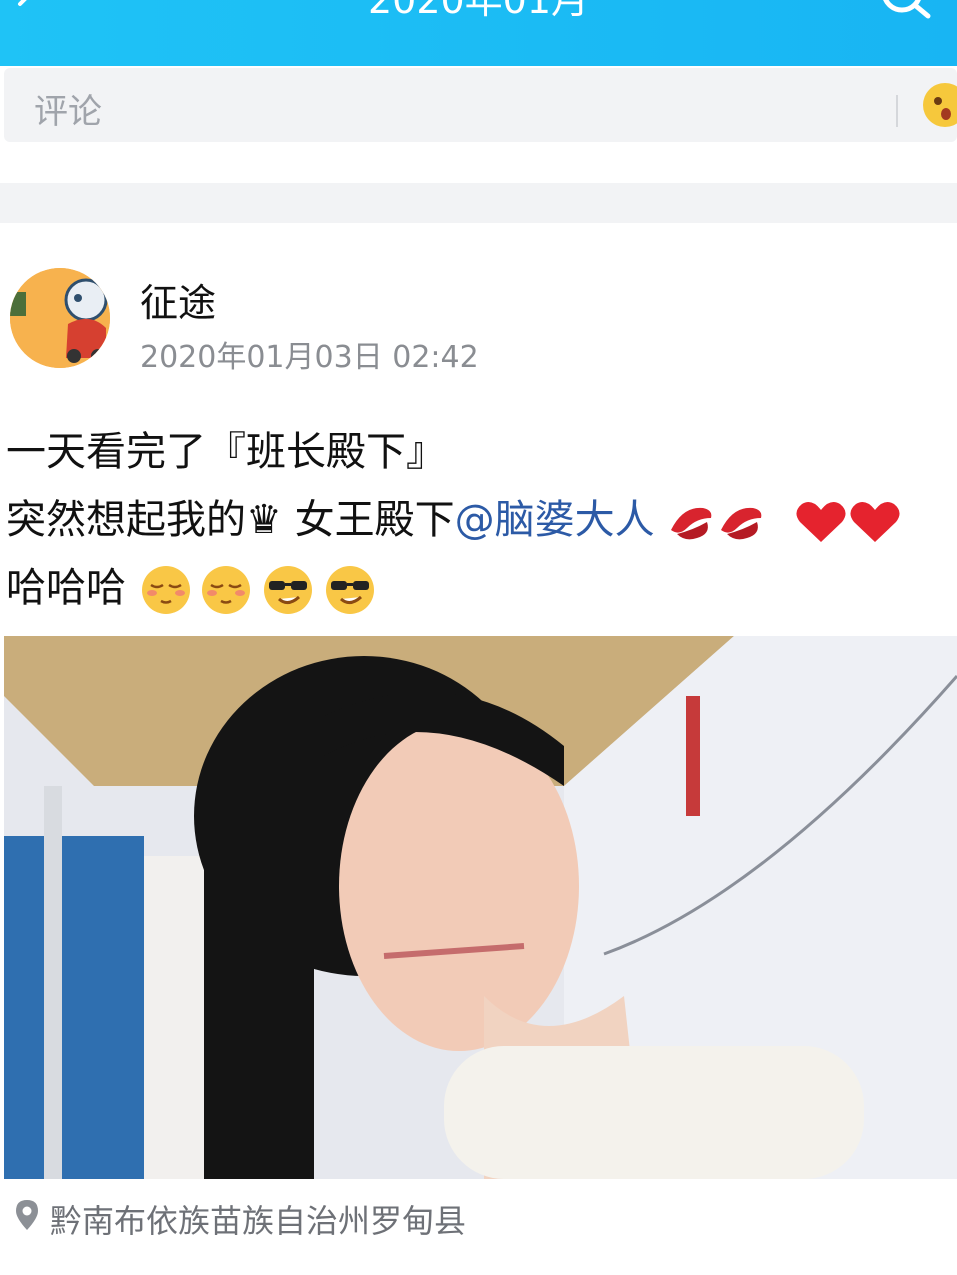 This screenshot has height=1275, width=957. What do you see at coordinates (555, 520) in the screenshot?
I see `mention-link: @脑婆大人` at bounding box center [555, 520].